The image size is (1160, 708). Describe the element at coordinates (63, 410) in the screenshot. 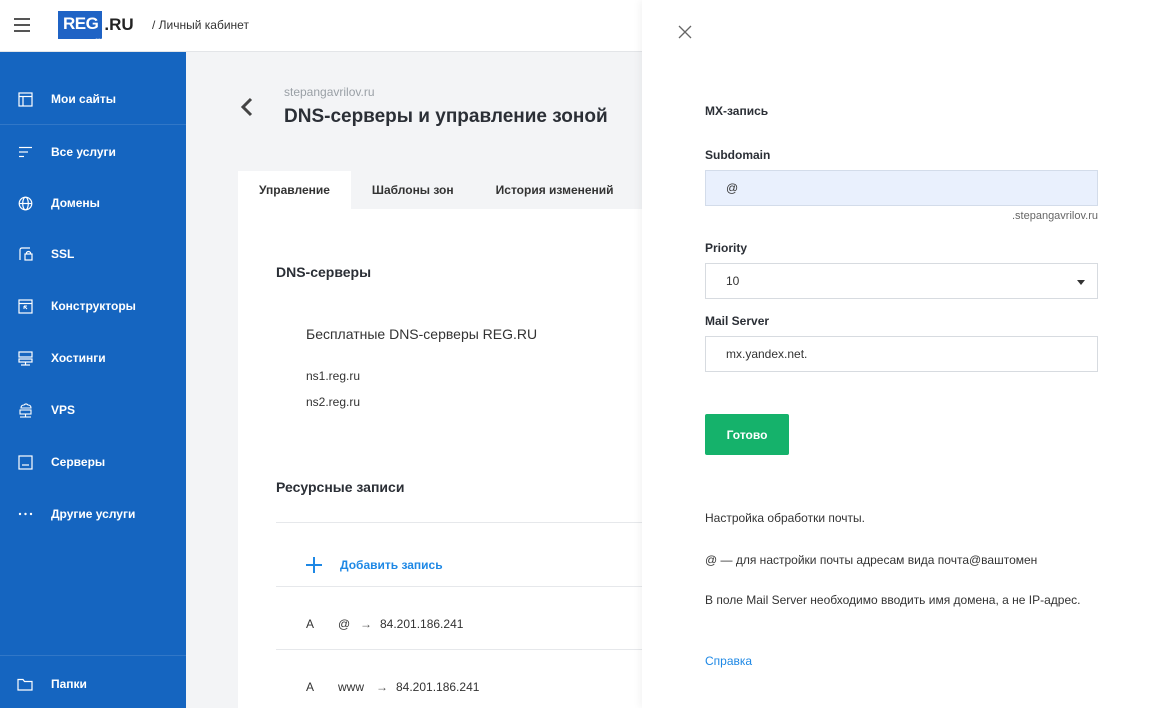

I see `sidebar-item-label: VPS` at that location.